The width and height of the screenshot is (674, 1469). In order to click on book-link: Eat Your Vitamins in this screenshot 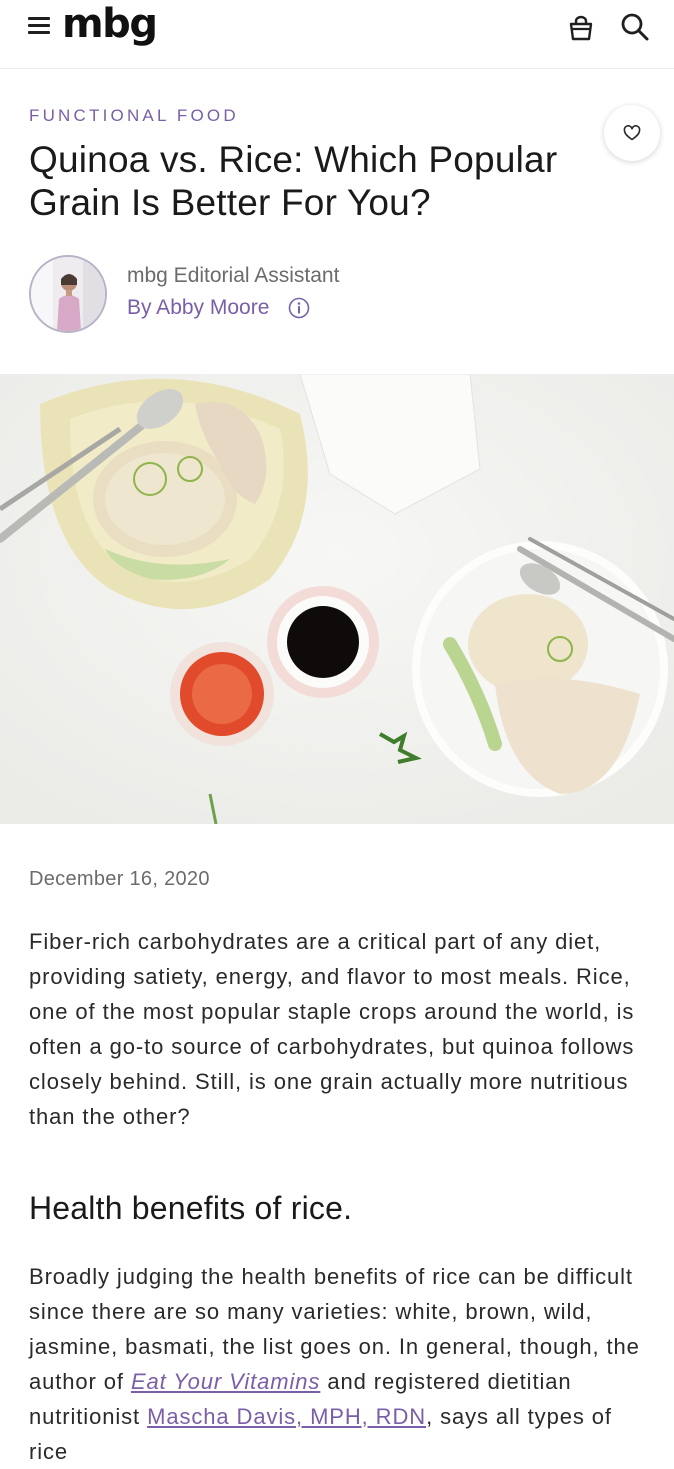, I will do `click(225, 1381)`.